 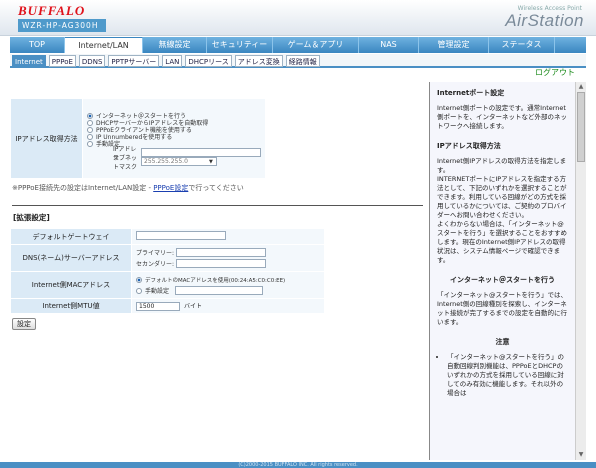 I want to click on help-section-title: 注意, so click(x=502, y=342).